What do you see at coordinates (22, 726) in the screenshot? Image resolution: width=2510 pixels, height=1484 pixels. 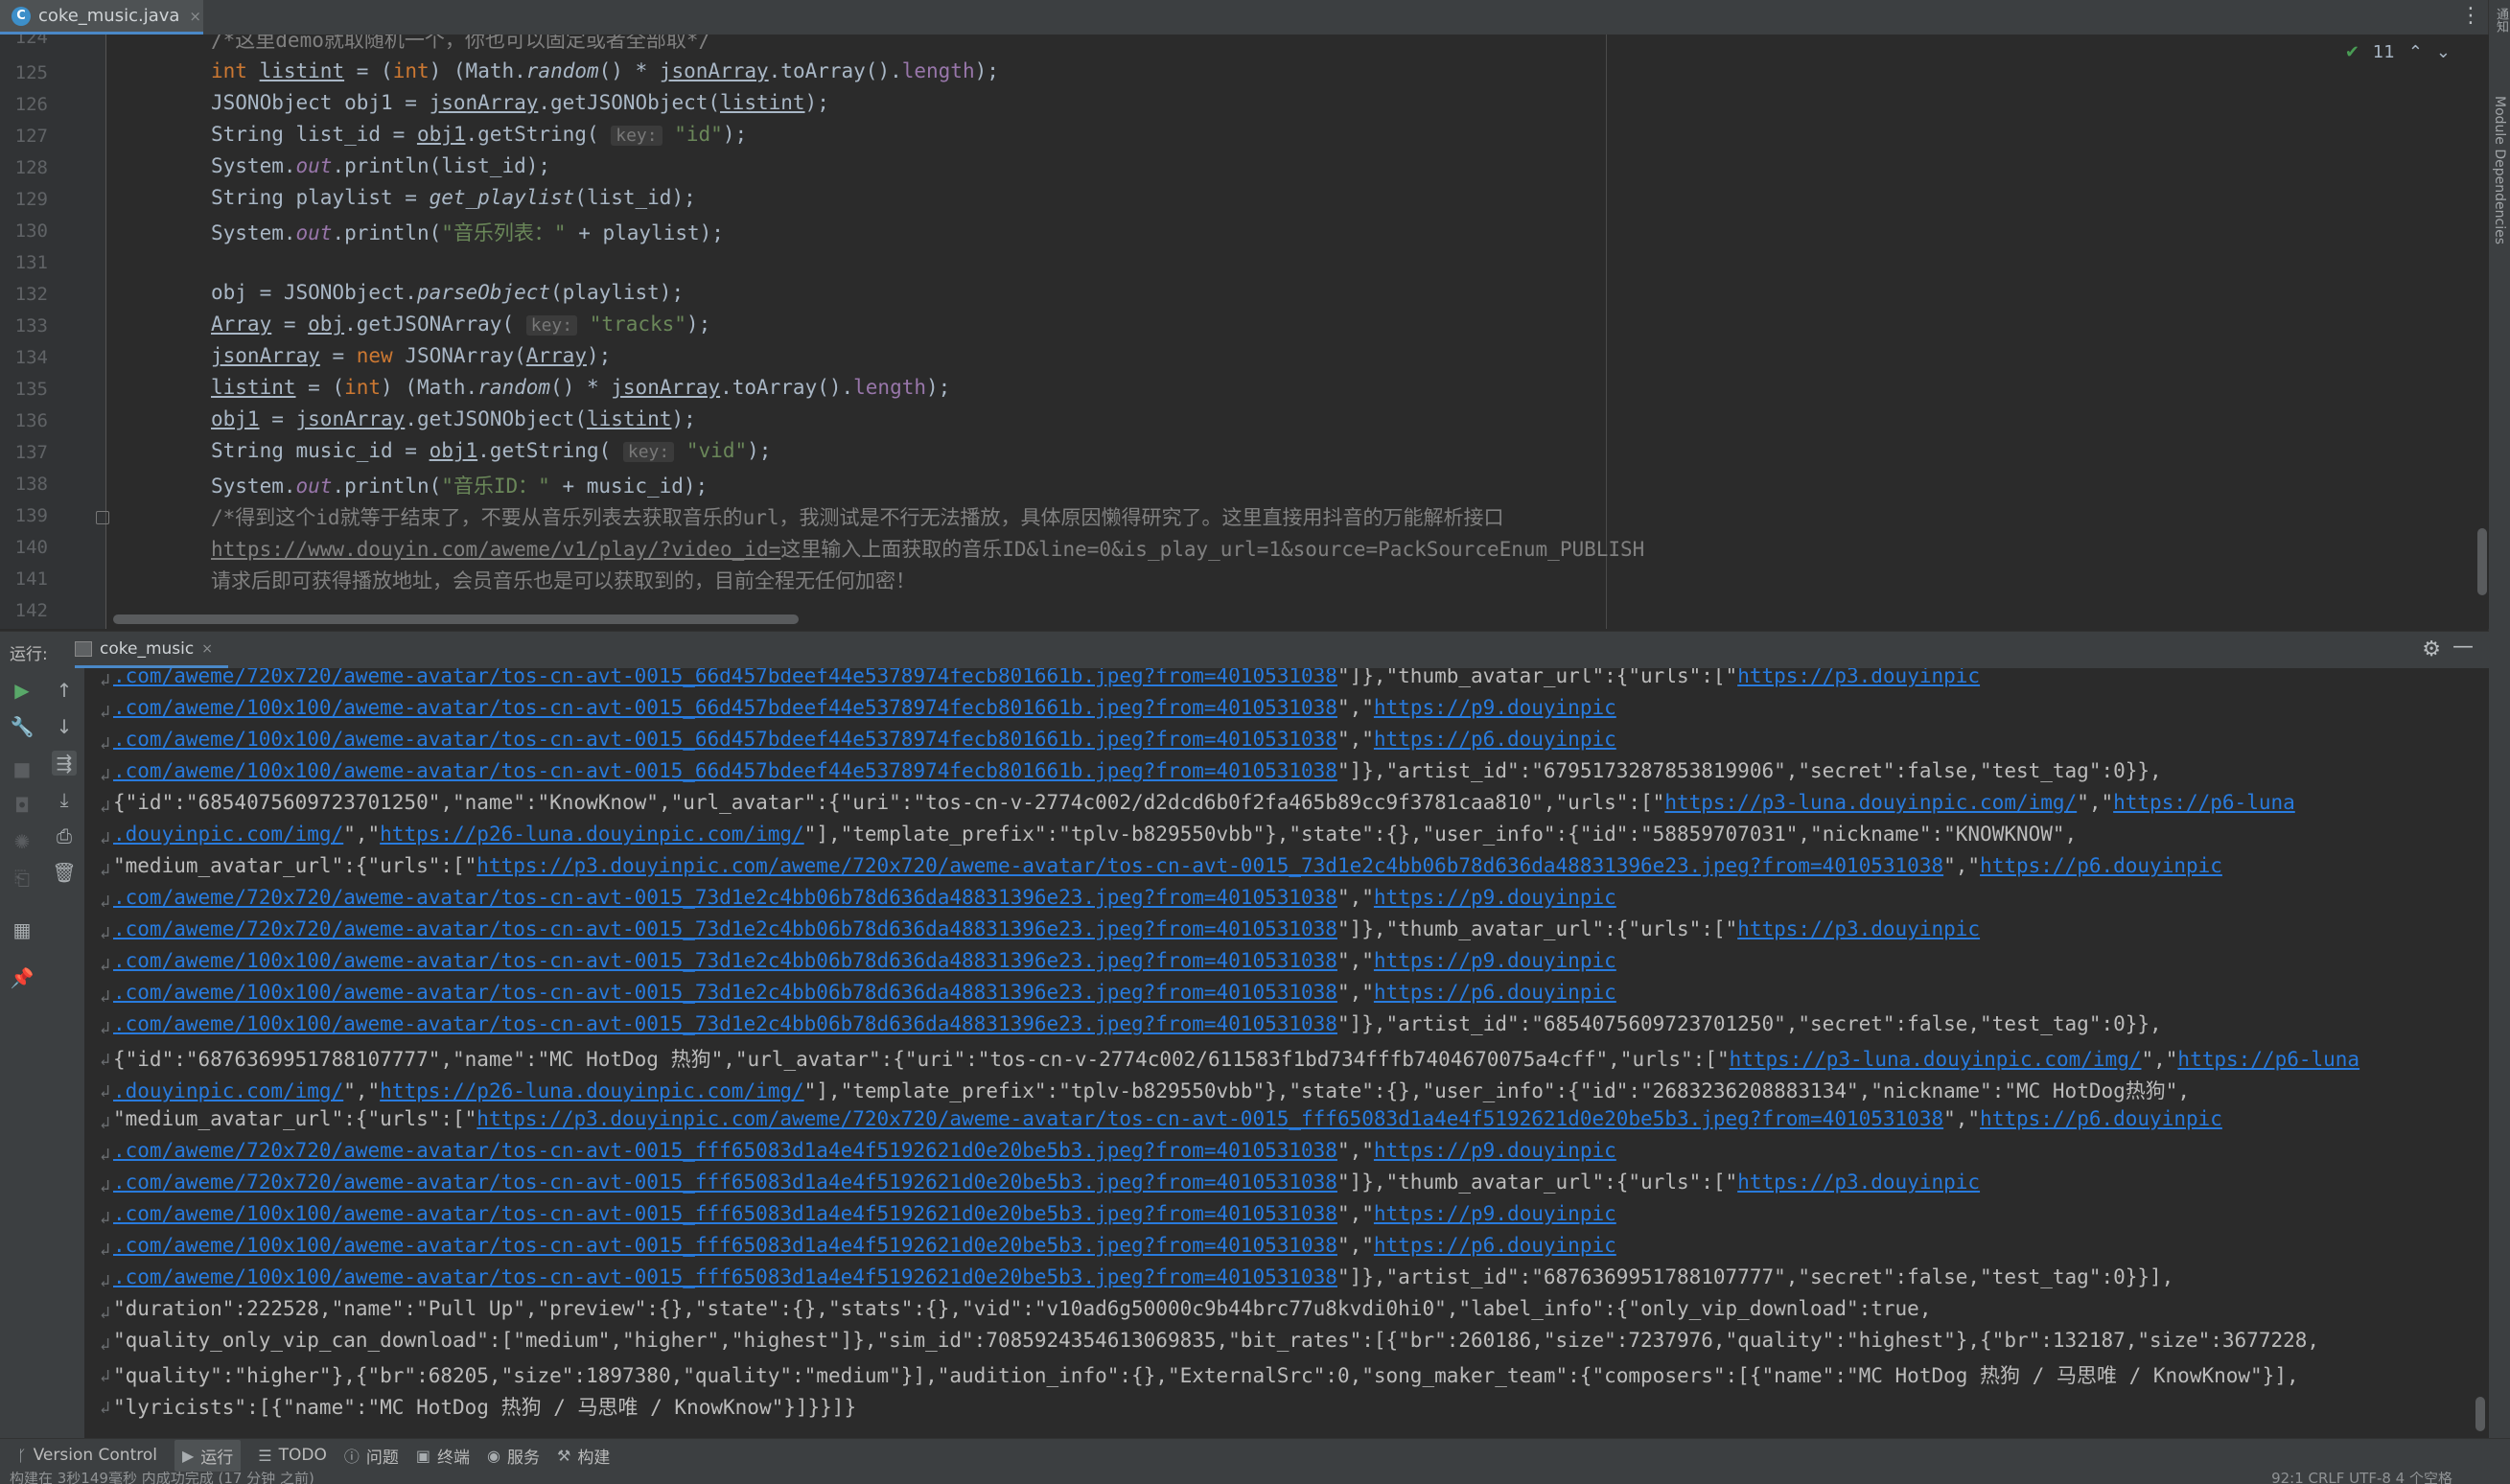 I see `wrench-icon: 🔧` at bounding box center [22, 726].